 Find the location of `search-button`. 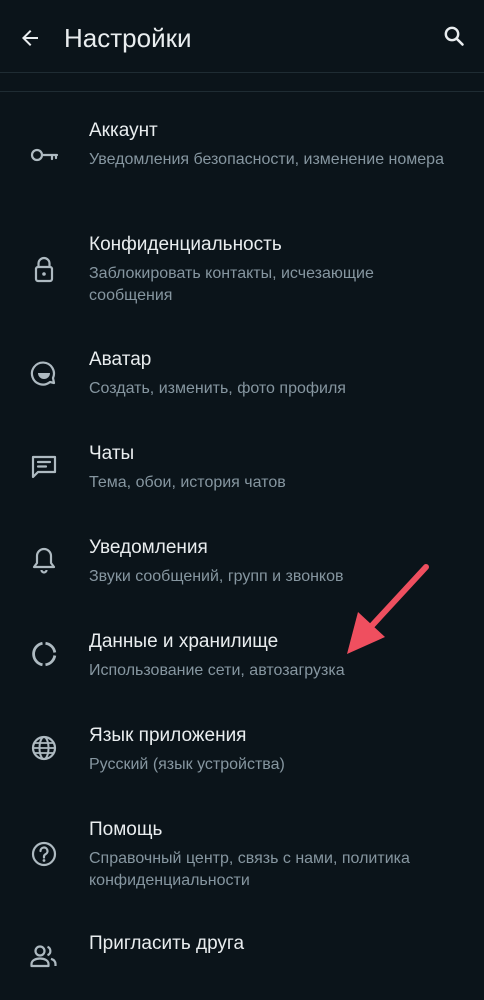

search-button is located at coordinates (454, 36).